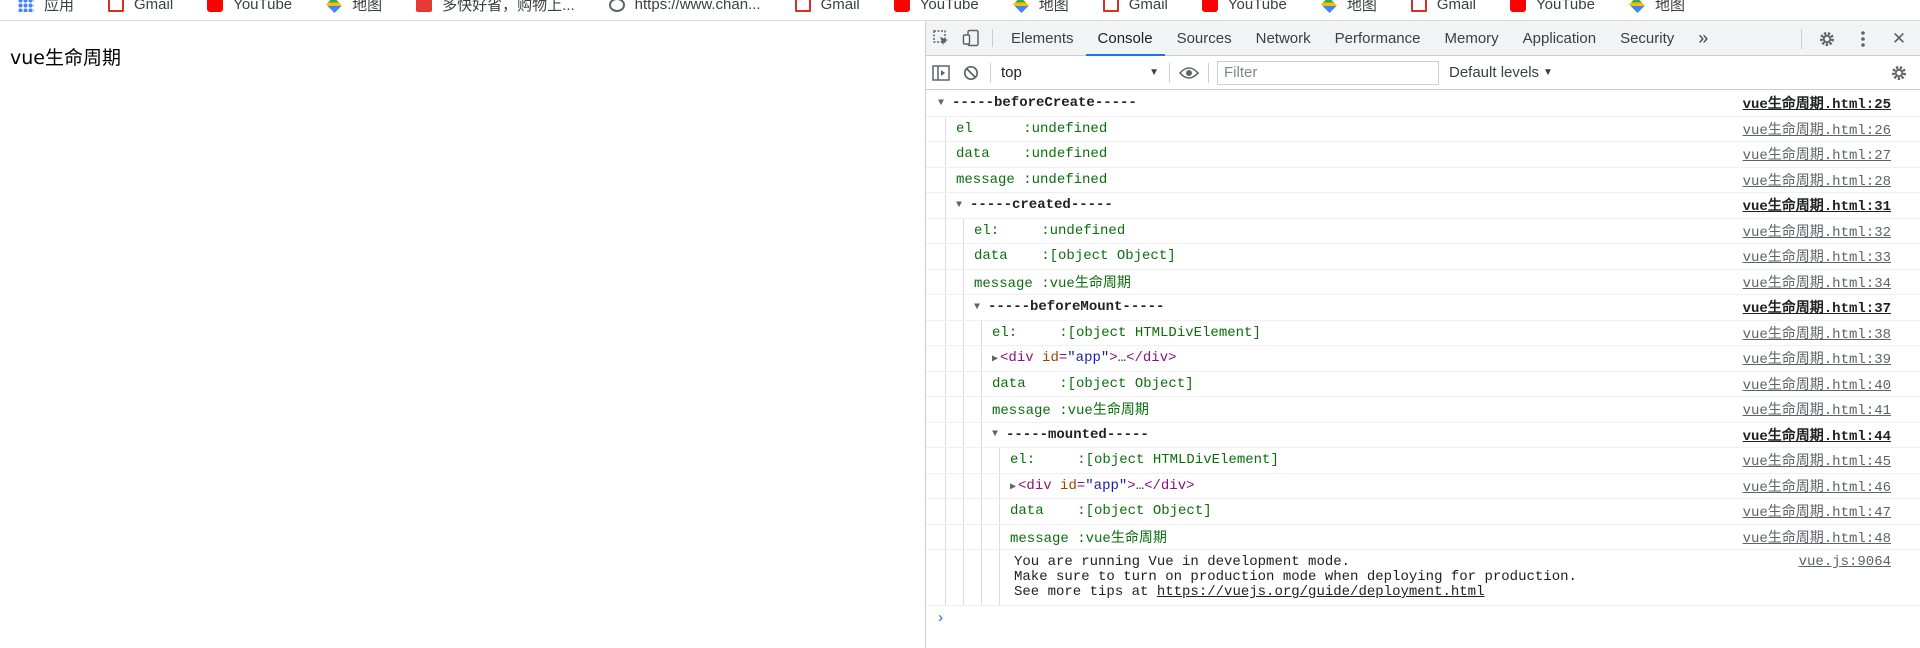 The width and height of the screenshot is (1920, 648). Describe the element at coordinates (1423, 180) in the screenshot. I see `console-message: message :undefined vue生命周期.html:28` at that location.